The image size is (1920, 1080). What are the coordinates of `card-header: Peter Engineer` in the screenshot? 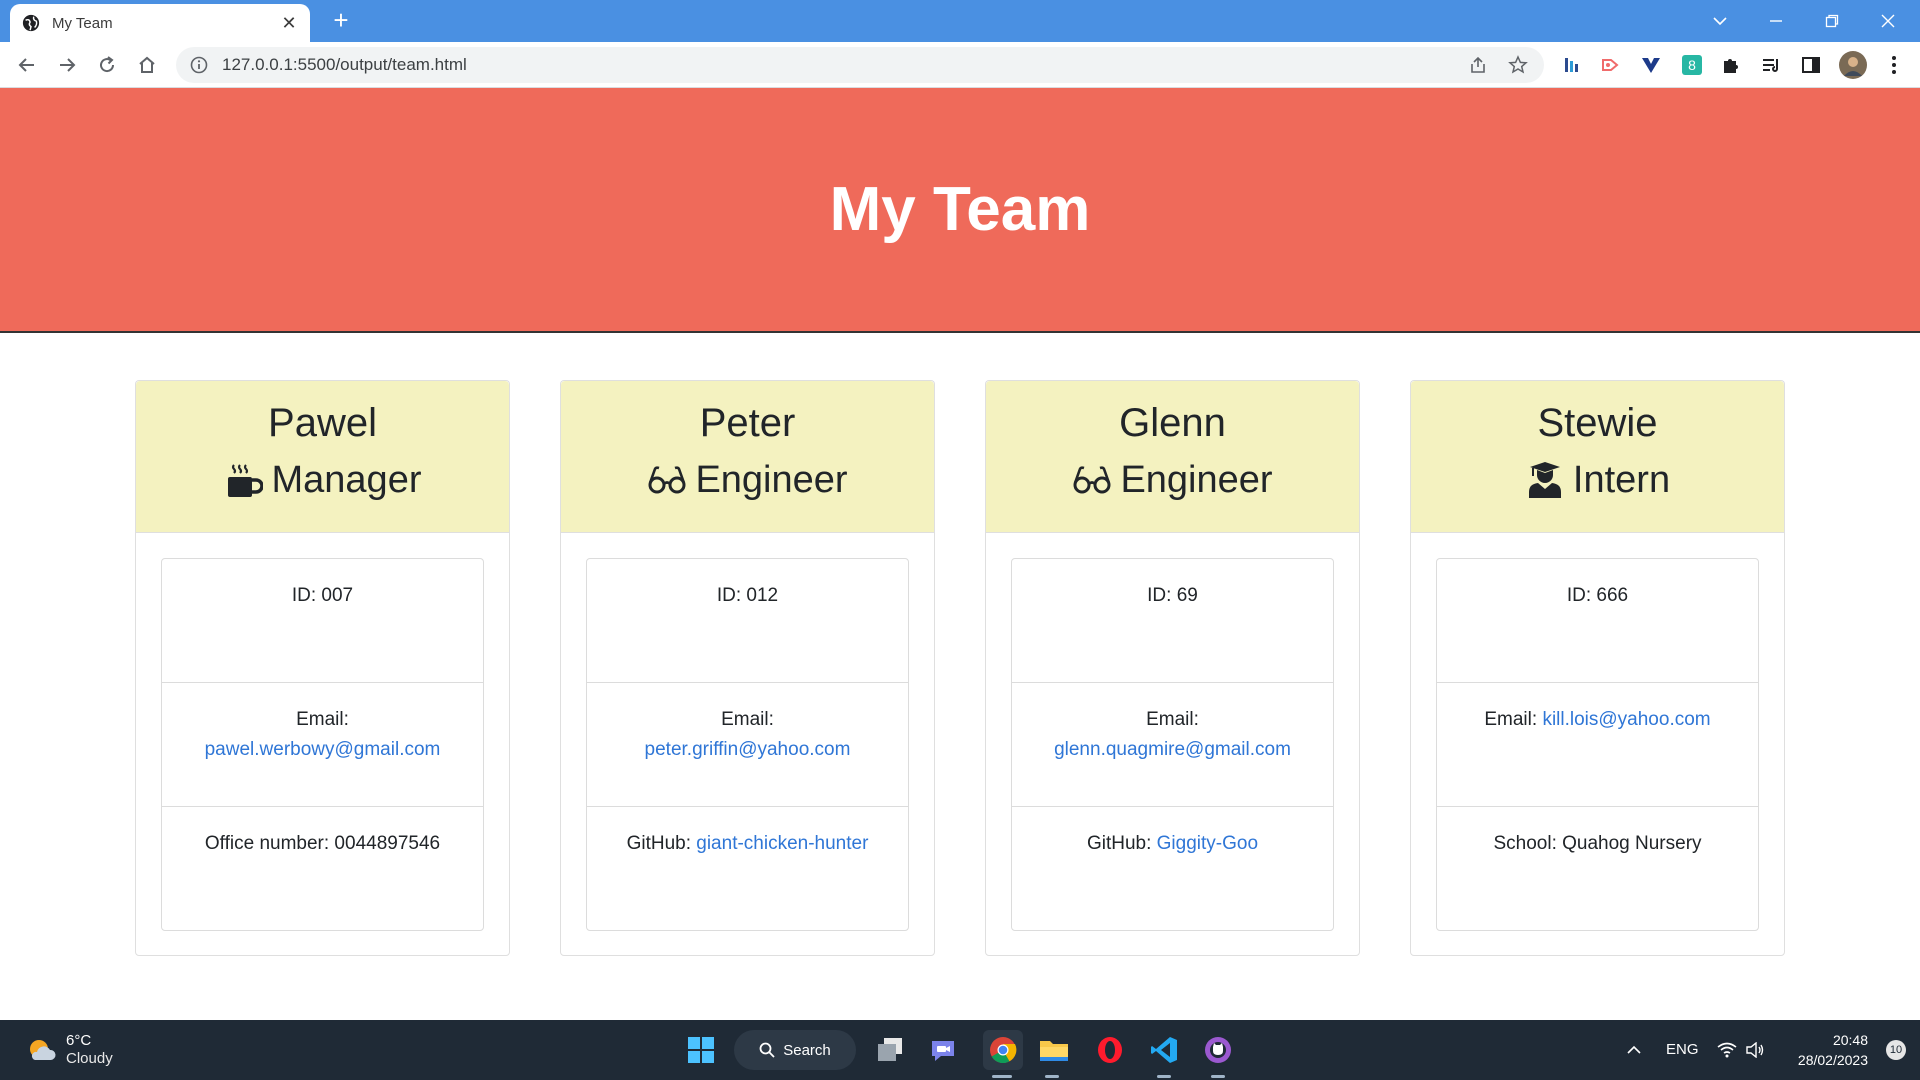 It's located at (747, 457).